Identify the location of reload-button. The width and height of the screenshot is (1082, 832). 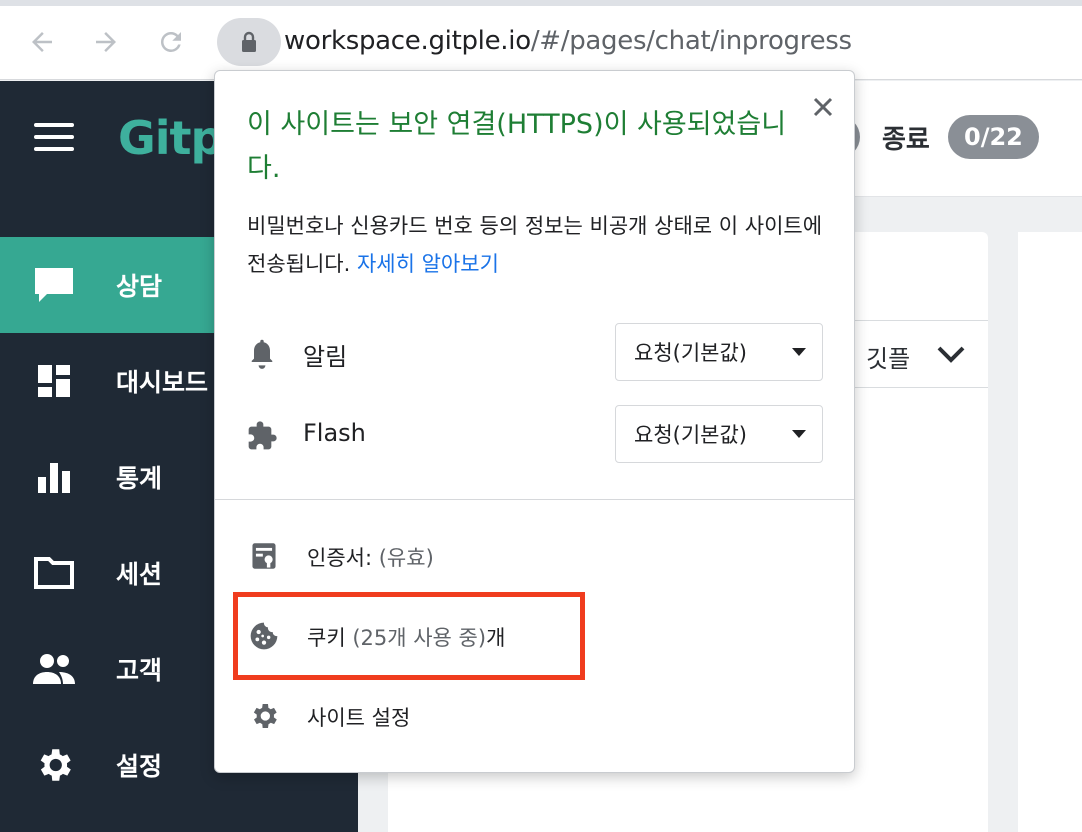
(171, 42).